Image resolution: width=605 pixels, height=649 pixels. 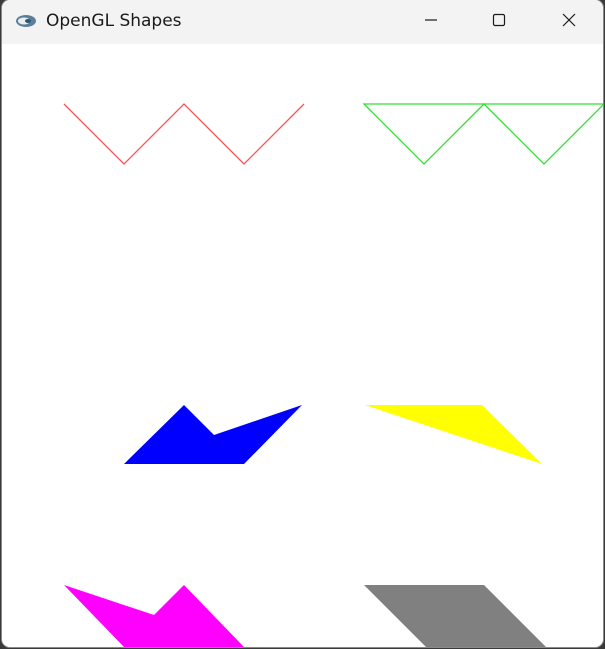 I want to click on opengl-app-icon, so click(x=26, y=21).